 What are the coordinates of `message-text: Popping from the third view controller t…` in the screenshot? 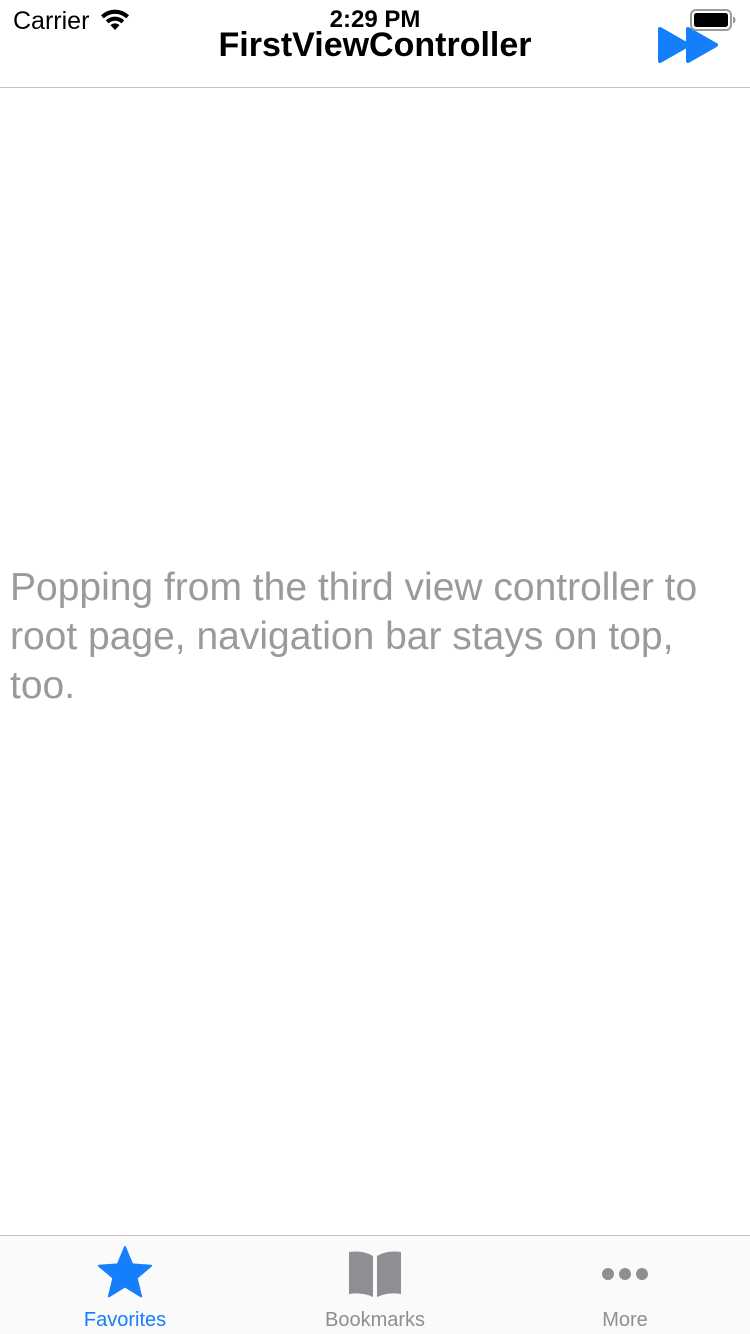 It's located at (354, 636).